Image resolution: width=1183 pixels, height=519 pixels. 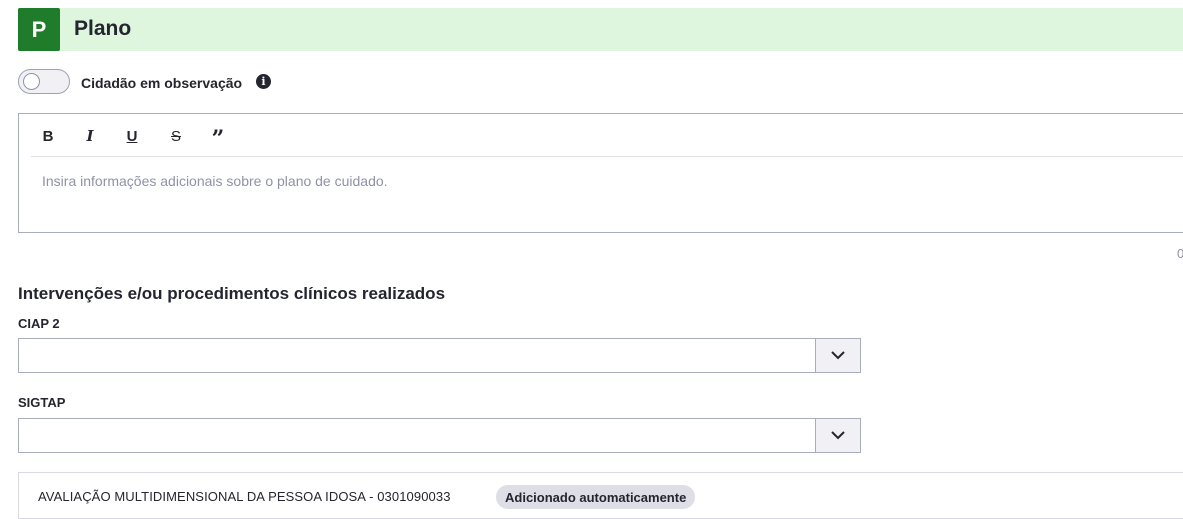 I want to click on section-badge: P, so click(x=39, y=29).